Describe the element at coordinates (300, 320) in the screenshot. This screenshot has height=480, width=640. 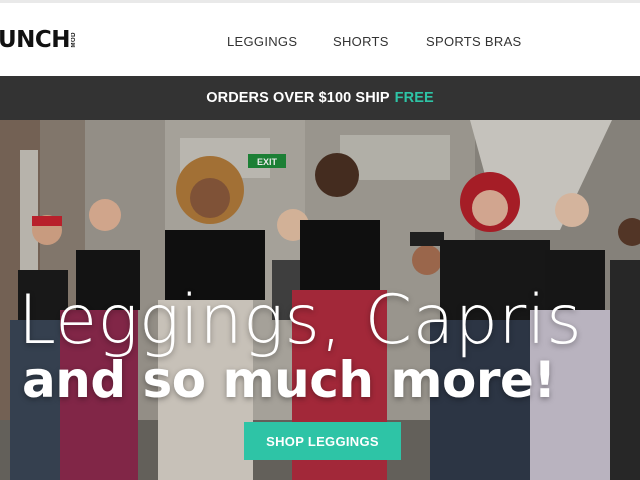
I see `hero-headline-line1: Leggings, Capris` at that location.